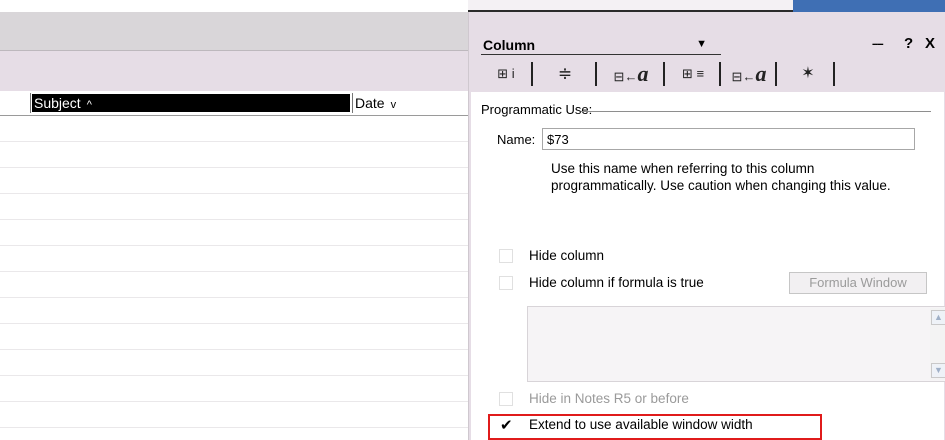 Image resolution: width=945 pixels, height=440 pixels. I want to click on formula-textarea: ▲ ▼, so click(736, 344).